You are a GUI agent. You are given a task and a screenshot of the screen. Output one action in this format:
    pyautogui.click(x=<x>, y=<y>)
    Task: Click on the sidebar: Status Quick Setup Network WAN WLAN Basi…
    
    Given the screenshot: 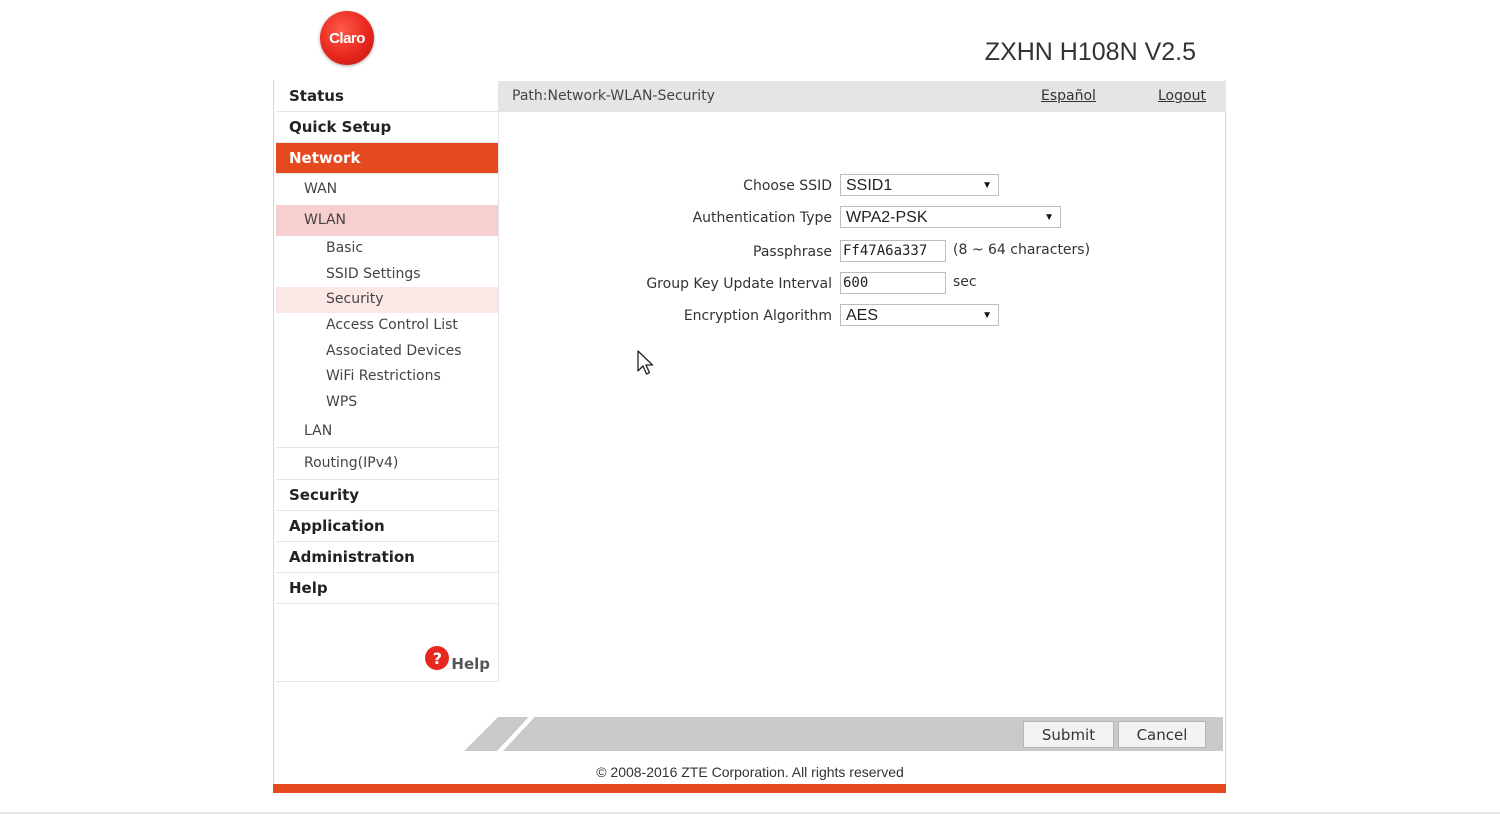 What is the action you would take?
    pyautogui.click(x=387, y=381)
    